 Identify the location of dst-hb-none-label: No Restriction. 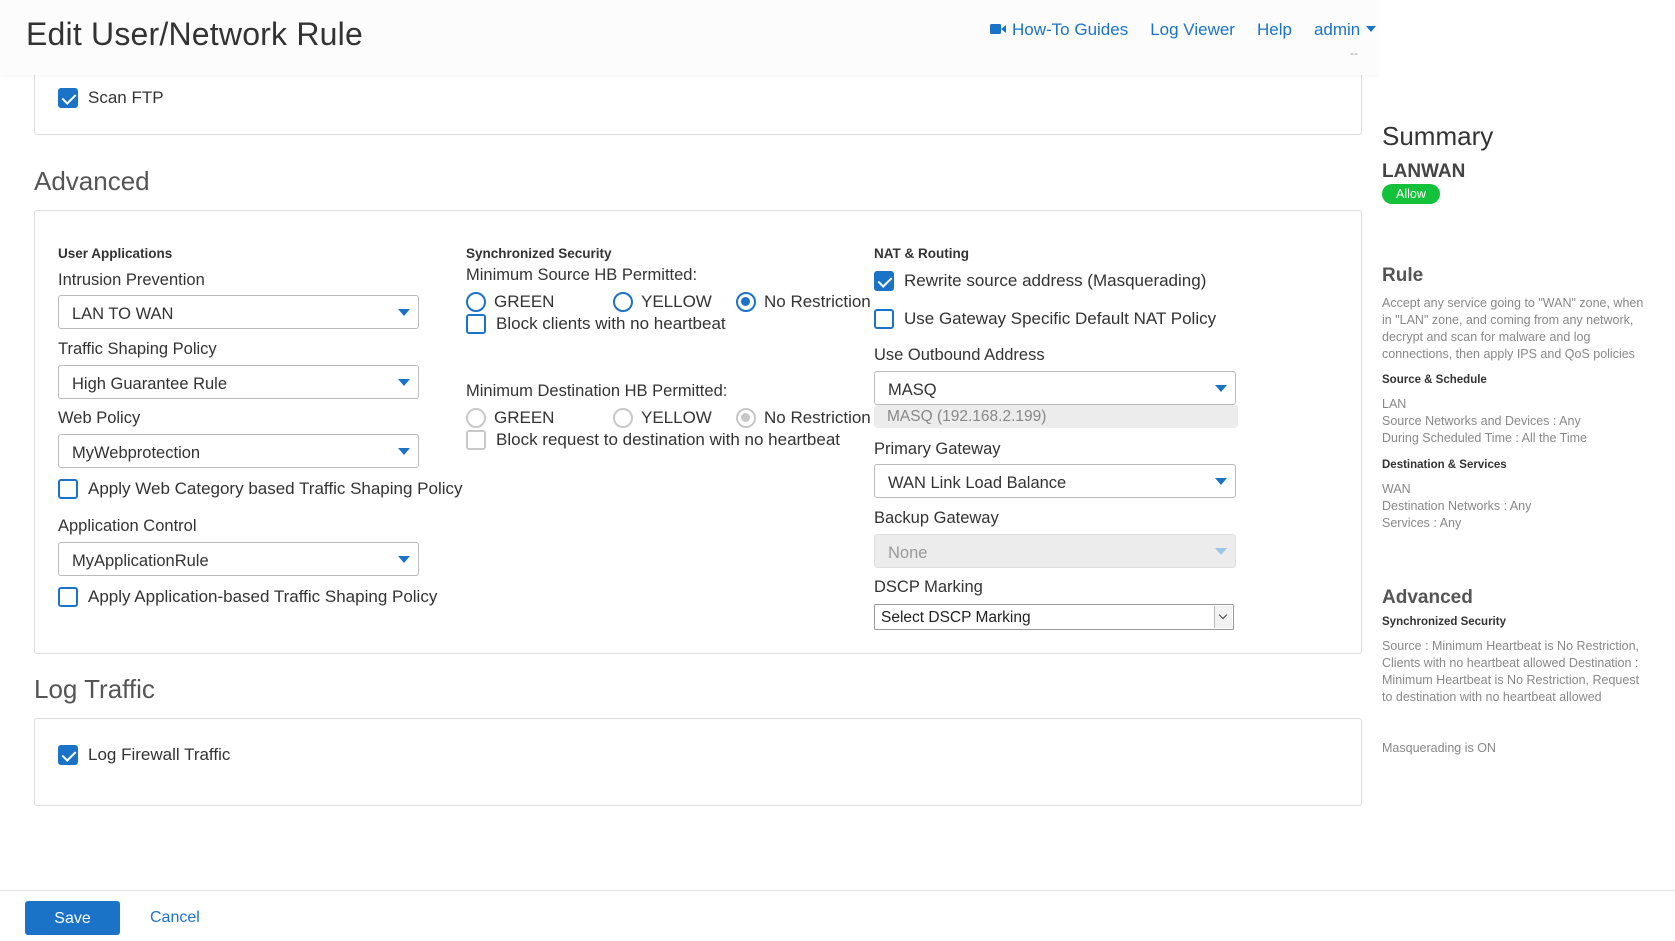
(817, 417).